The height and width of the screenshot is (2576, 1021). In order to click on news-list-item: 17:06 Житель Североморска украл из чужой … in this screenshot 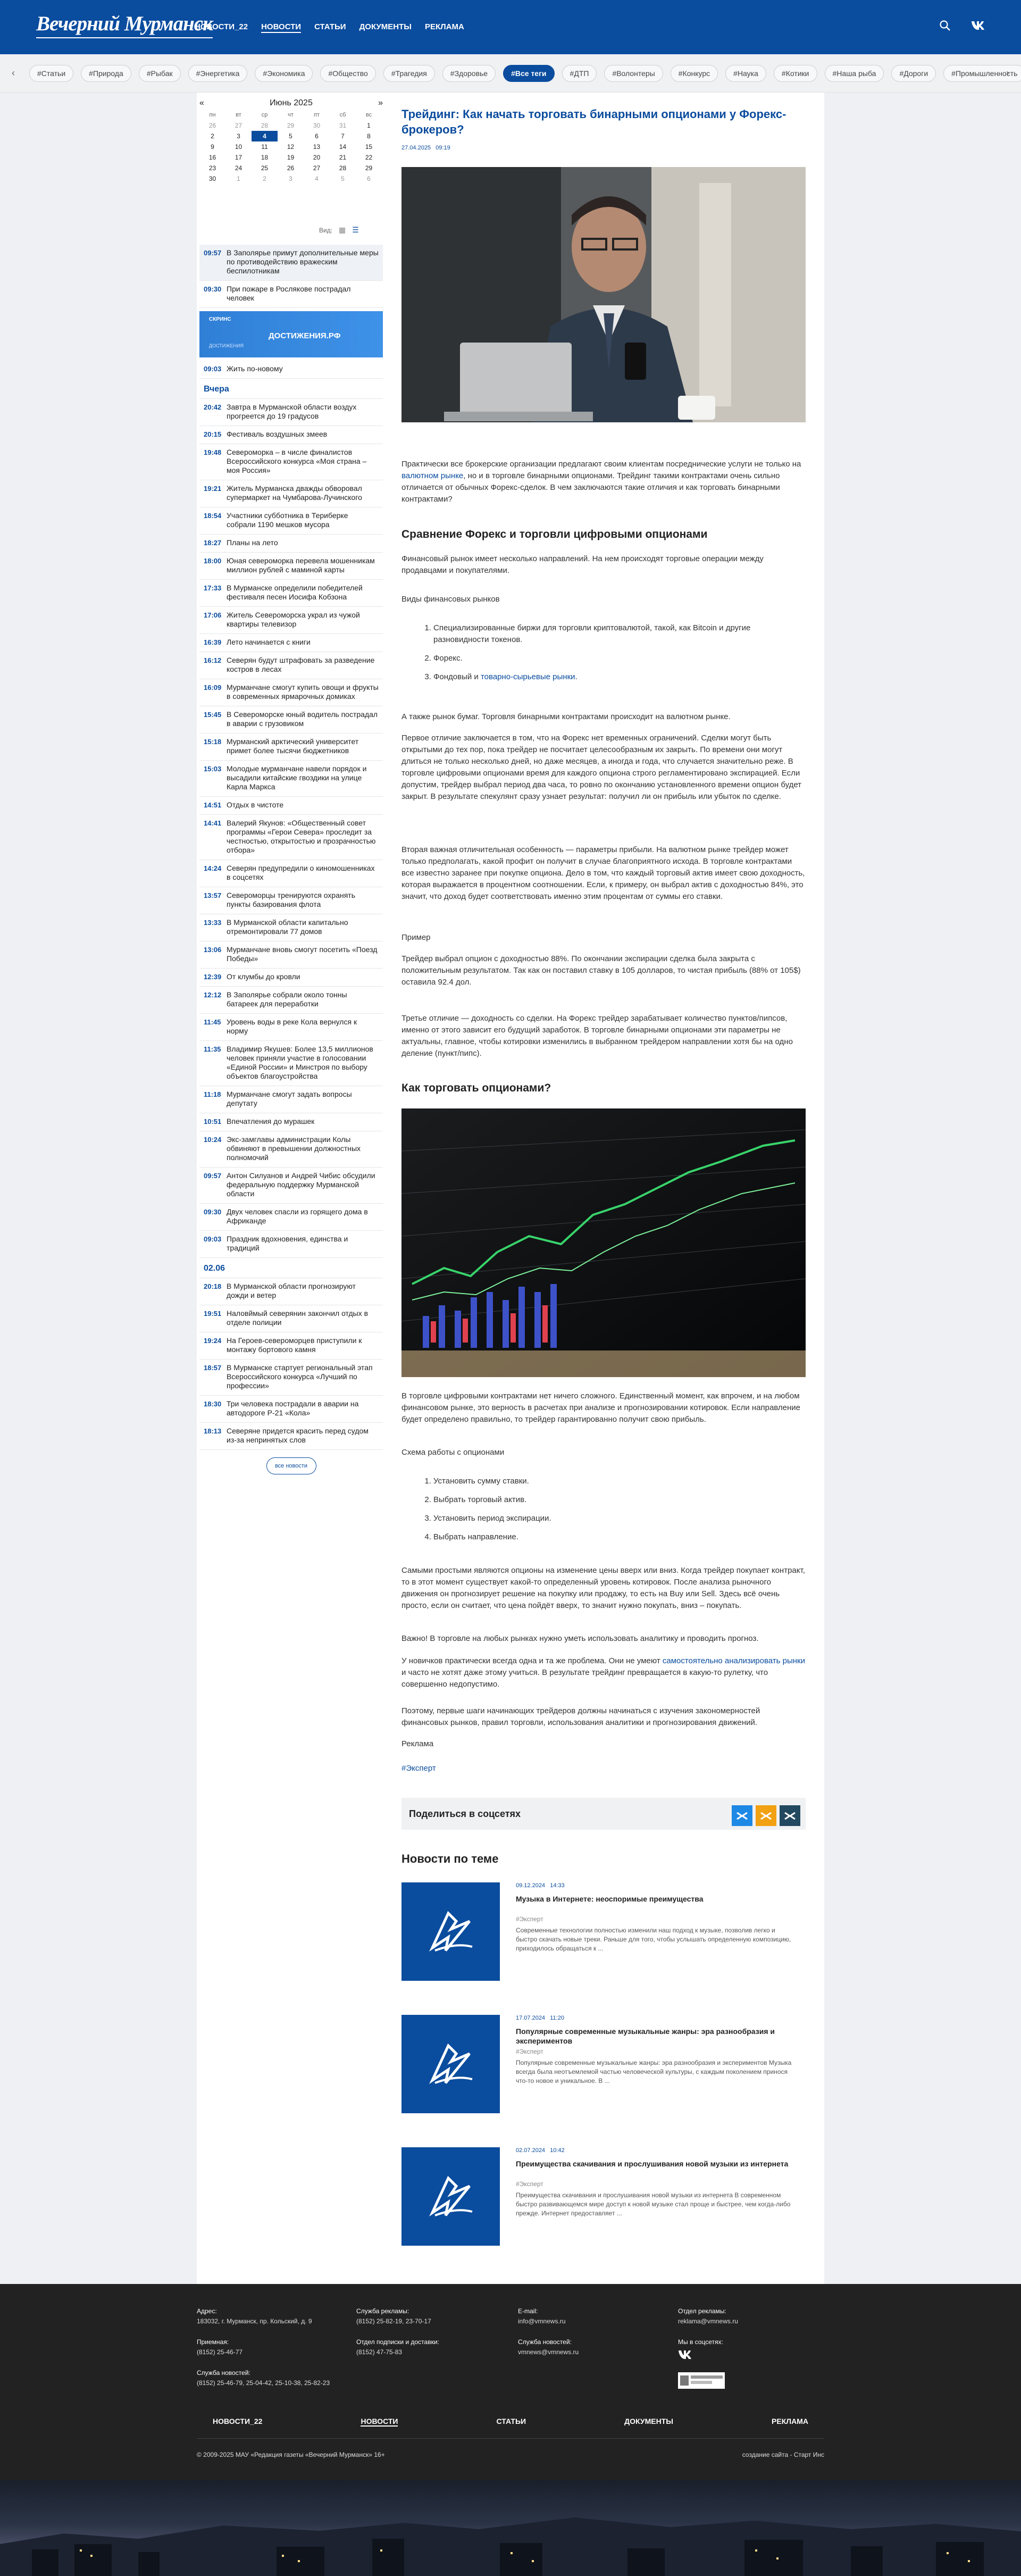, I will do `click(291, 620)`.